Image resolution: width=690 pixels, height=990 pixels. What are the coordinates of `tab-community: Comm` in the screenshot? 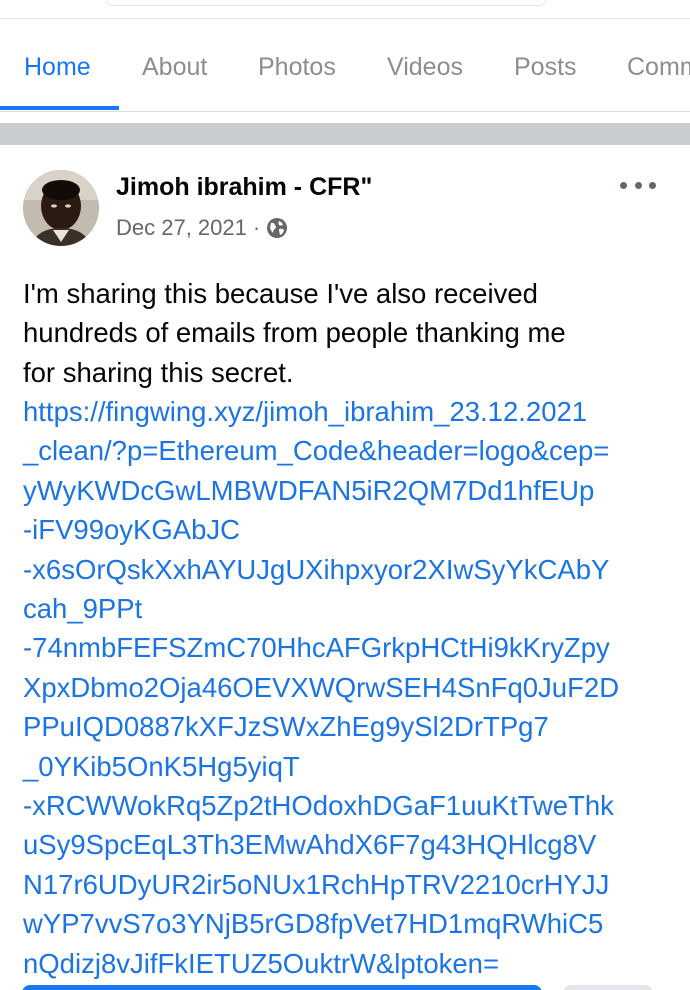 It's located at (658, 67).